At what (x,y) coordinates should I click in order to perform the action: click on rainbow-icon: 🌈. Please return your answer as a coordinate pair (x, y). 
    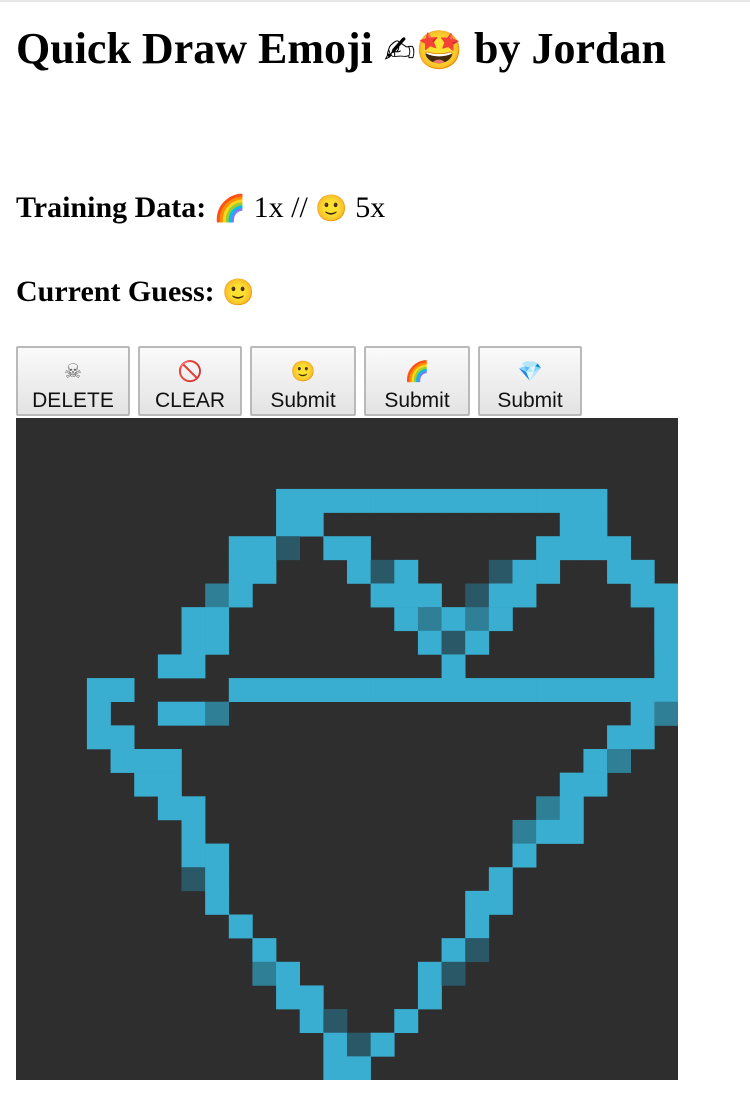
    Looking at the image, I should click on (417, 371).